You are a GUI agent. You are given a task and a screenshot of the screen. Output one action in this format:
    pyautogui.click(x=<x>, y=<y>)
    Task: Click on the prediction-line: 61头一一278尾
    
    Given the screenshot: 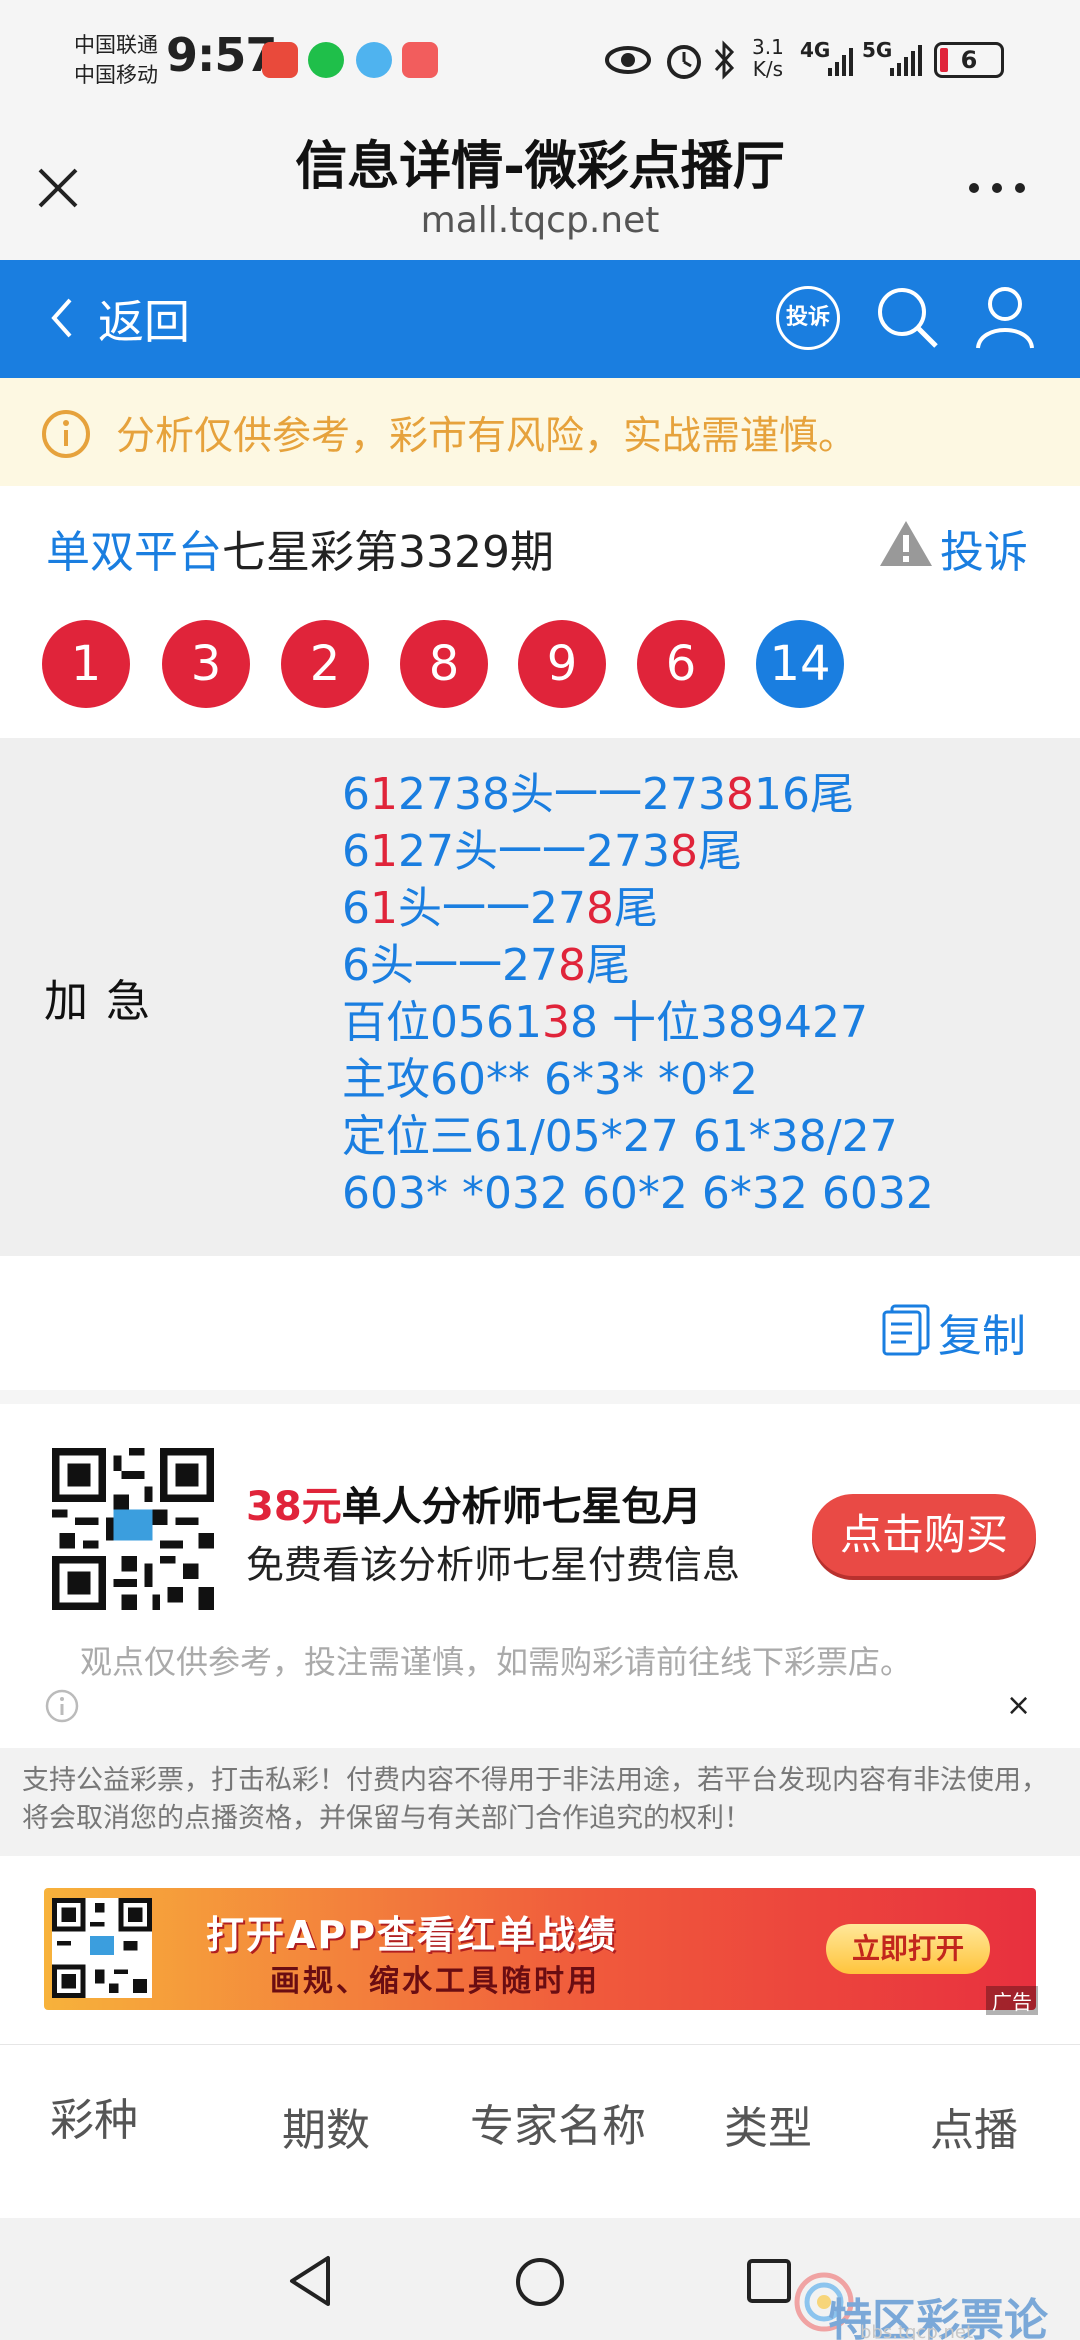 What is the action you would take?
    pyautogui.click(x=638, y=908)
    